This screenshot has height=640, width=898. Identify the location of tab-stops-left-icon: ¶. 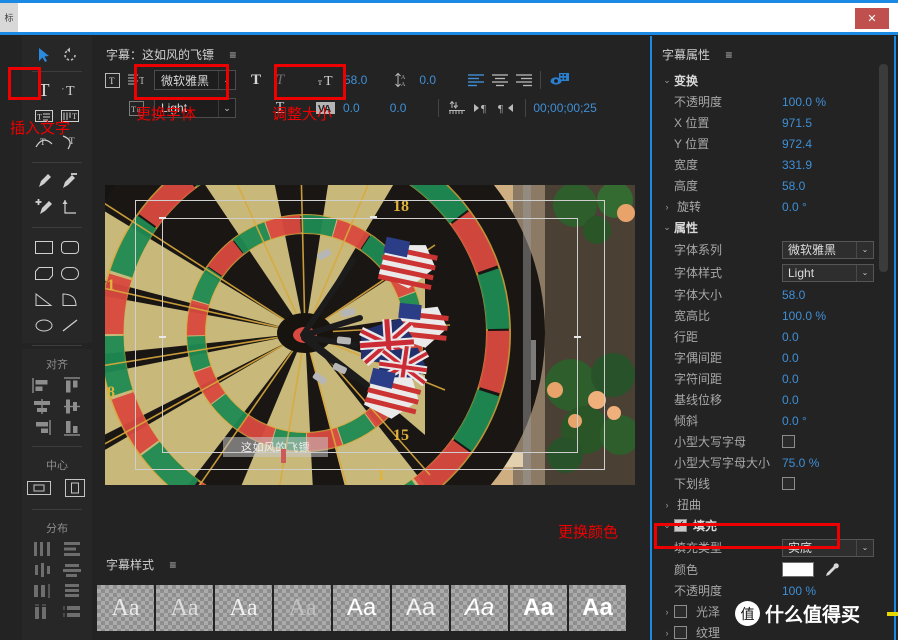
(506, 108).